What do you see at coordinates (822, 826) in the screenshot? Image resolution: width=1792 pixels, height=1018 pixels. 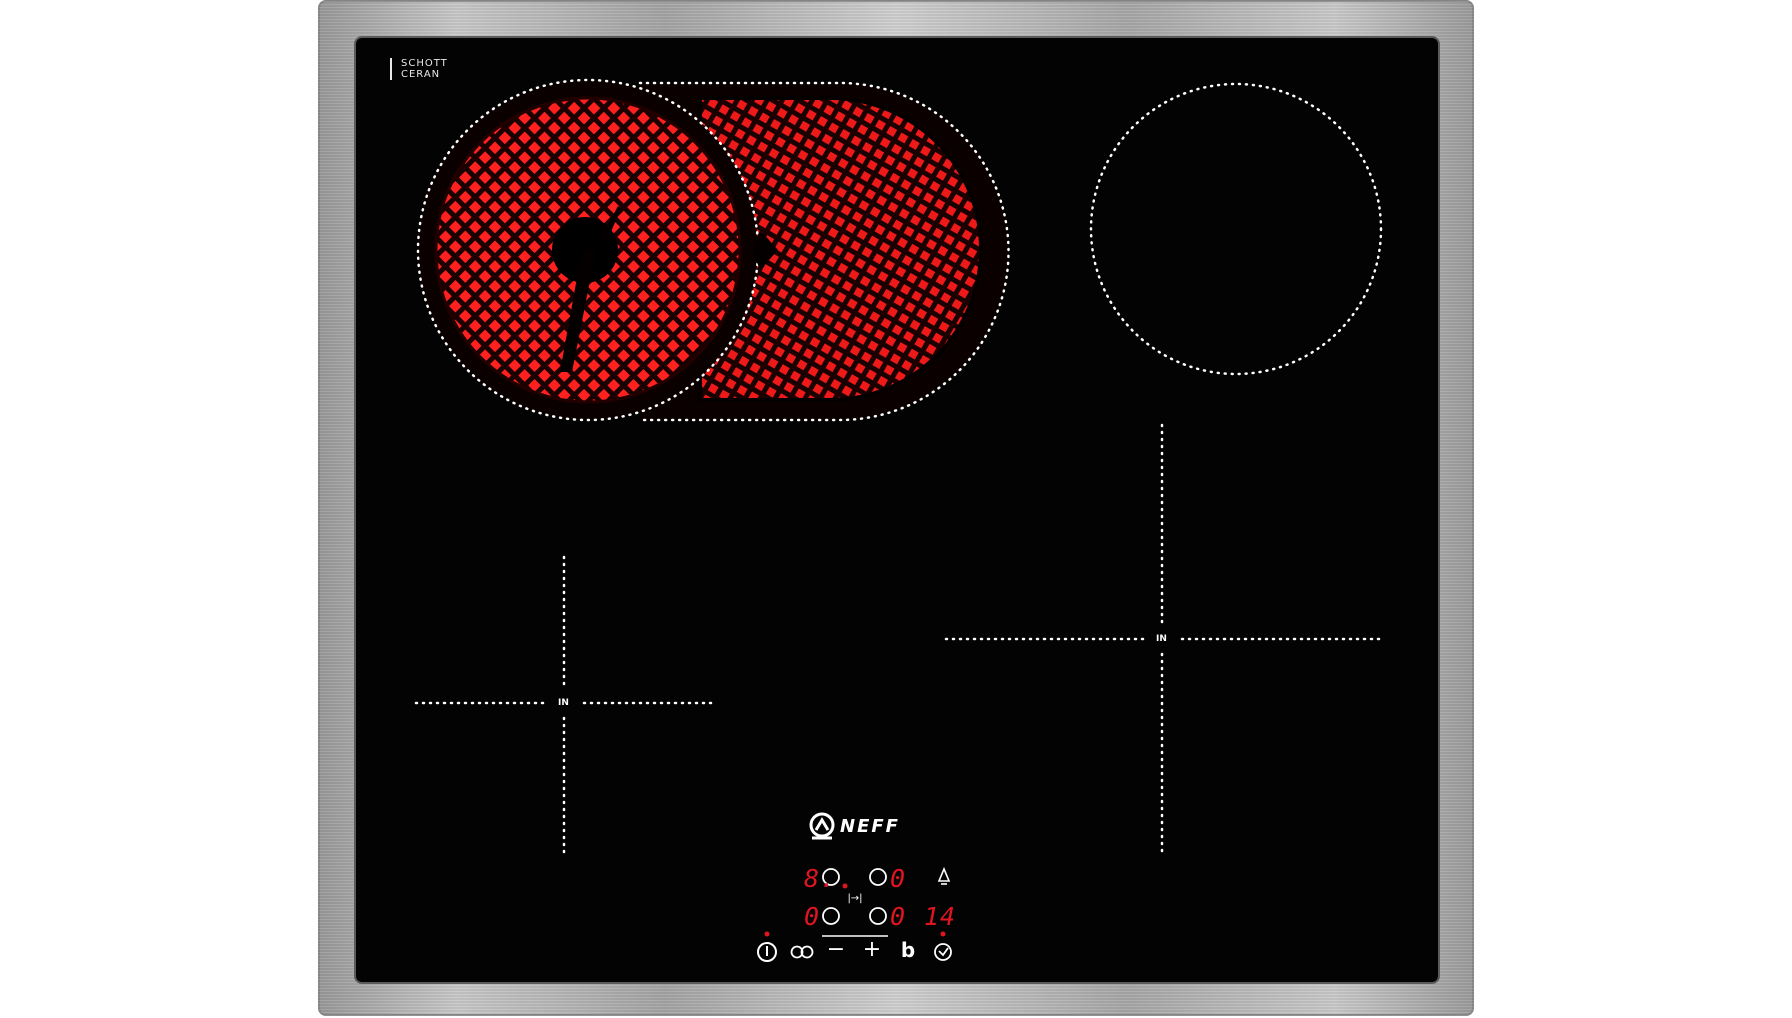 I see `neff-omega-icon` at bounding box center [822, 826].